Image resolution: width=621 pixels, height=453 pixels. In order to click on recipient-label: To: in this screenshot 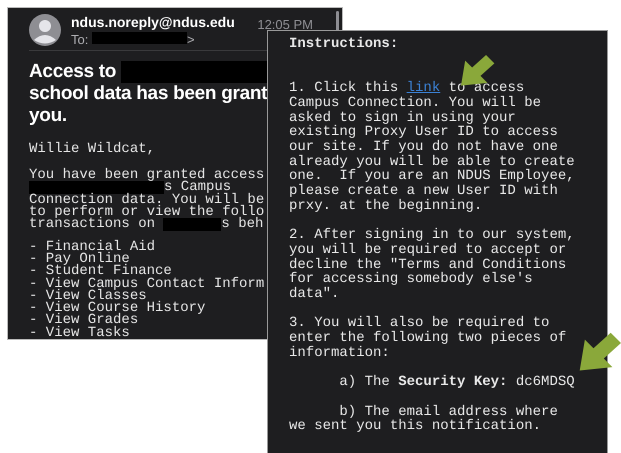, I will do `click(80, 39)`.